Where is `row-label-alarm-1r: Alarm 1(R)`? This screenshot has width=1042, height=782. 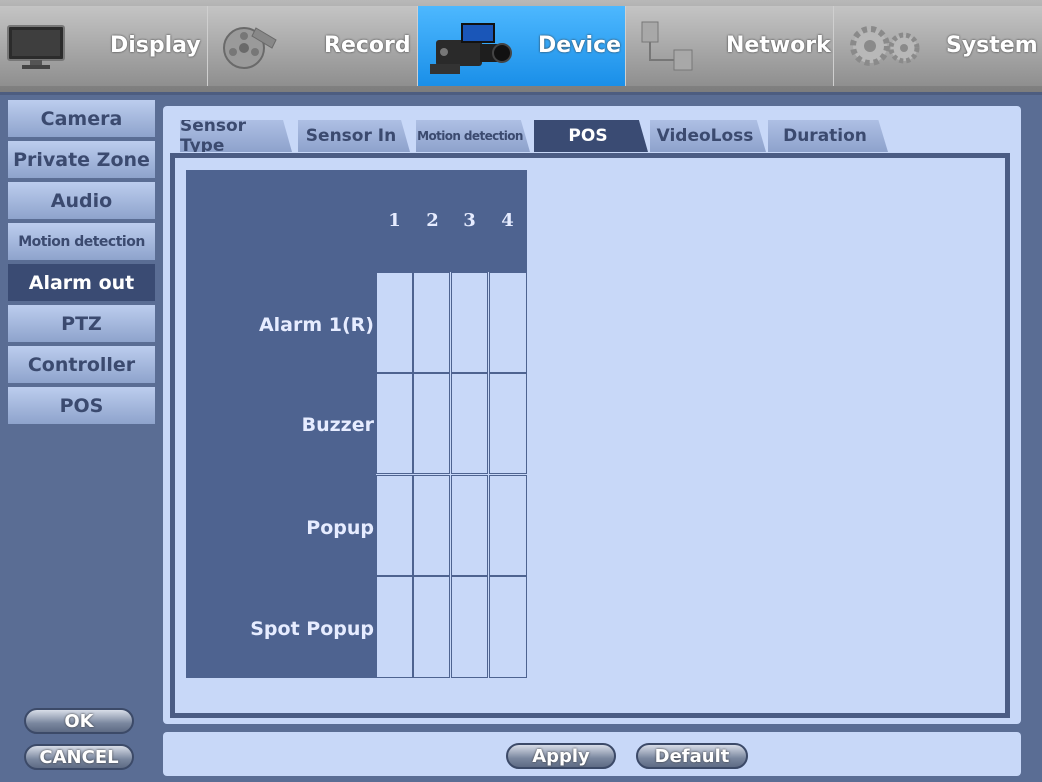
row-label-alarm-1r: Alarm 1(R) is located at coordinates (316, 325).